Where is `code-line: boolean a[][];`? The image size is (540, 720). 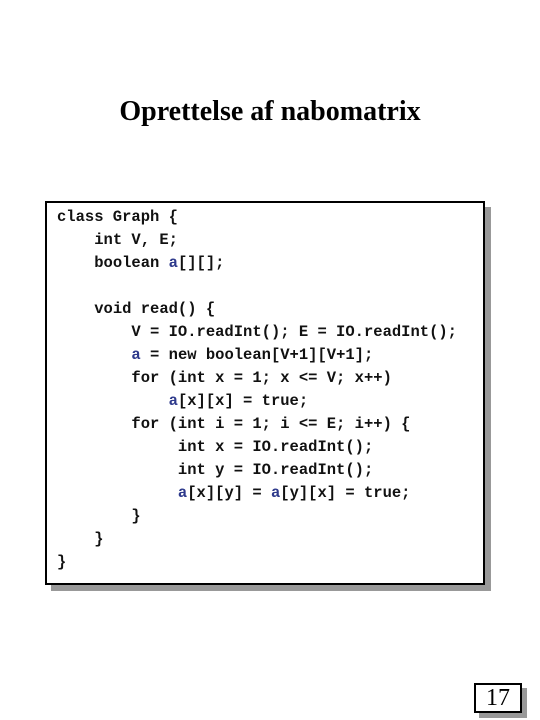 code-line: boolean a[][]; is located at coordinates (257, 263).